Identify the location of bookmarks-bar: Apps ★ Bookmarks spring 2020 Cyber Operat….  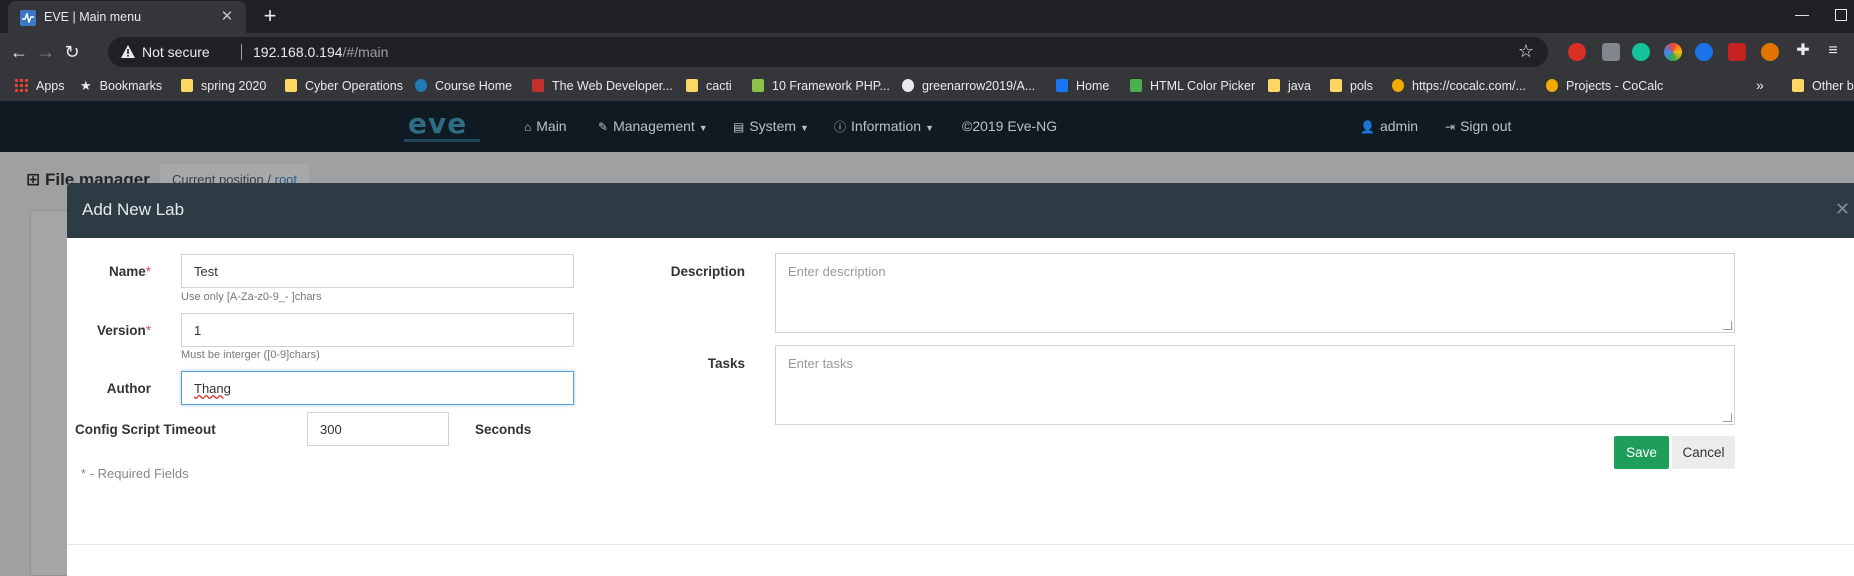
(927, 86).